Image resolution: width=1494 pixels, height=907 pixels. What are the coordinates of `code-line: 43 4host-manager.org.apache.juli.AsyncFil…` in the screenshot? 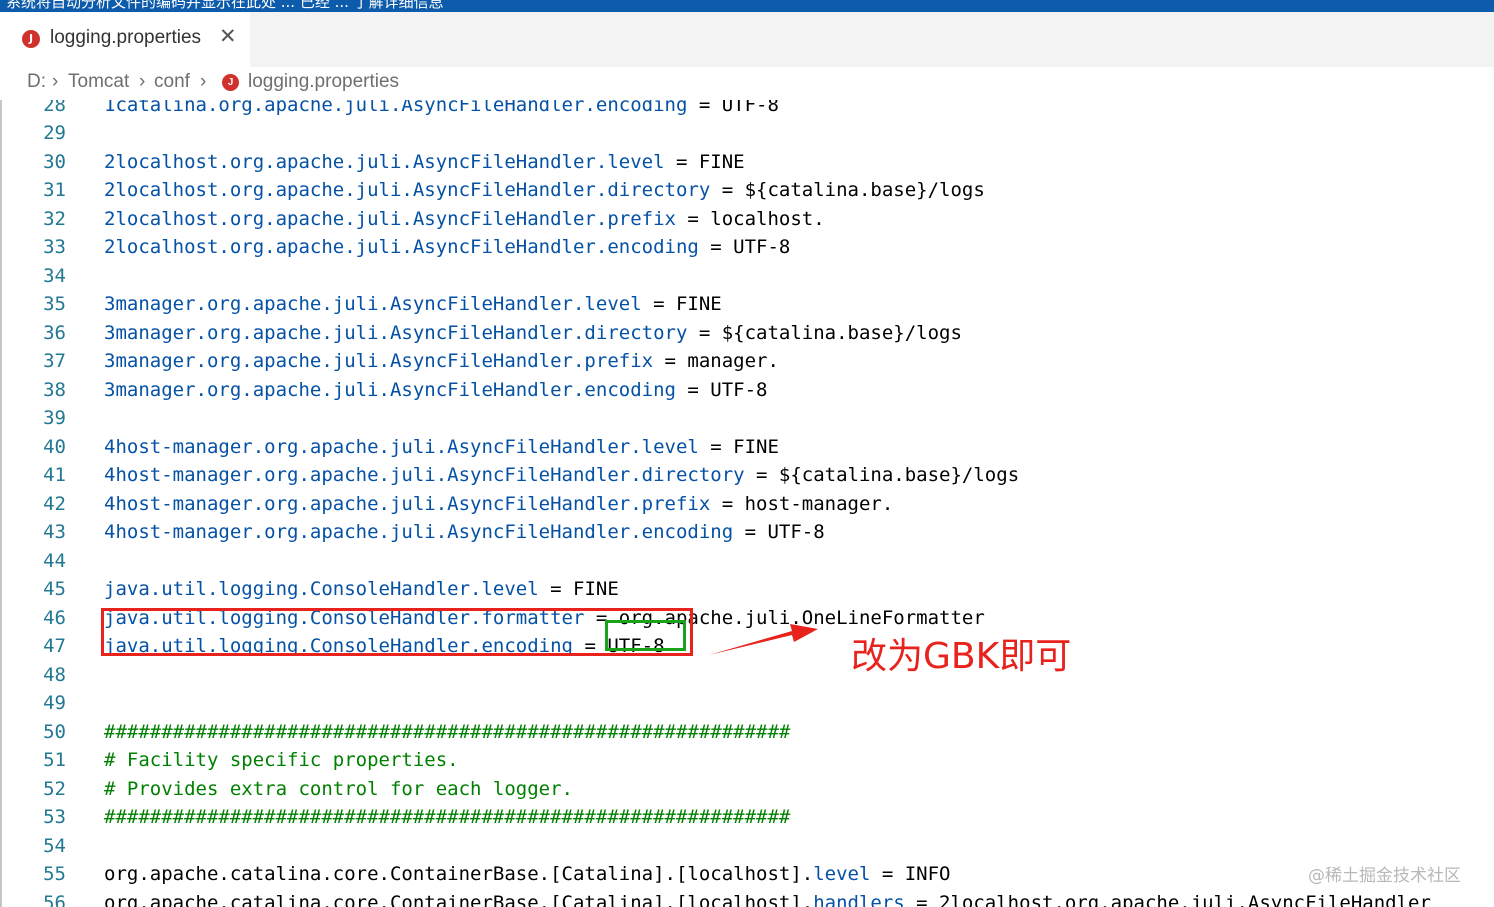 It's located at (747, 532).